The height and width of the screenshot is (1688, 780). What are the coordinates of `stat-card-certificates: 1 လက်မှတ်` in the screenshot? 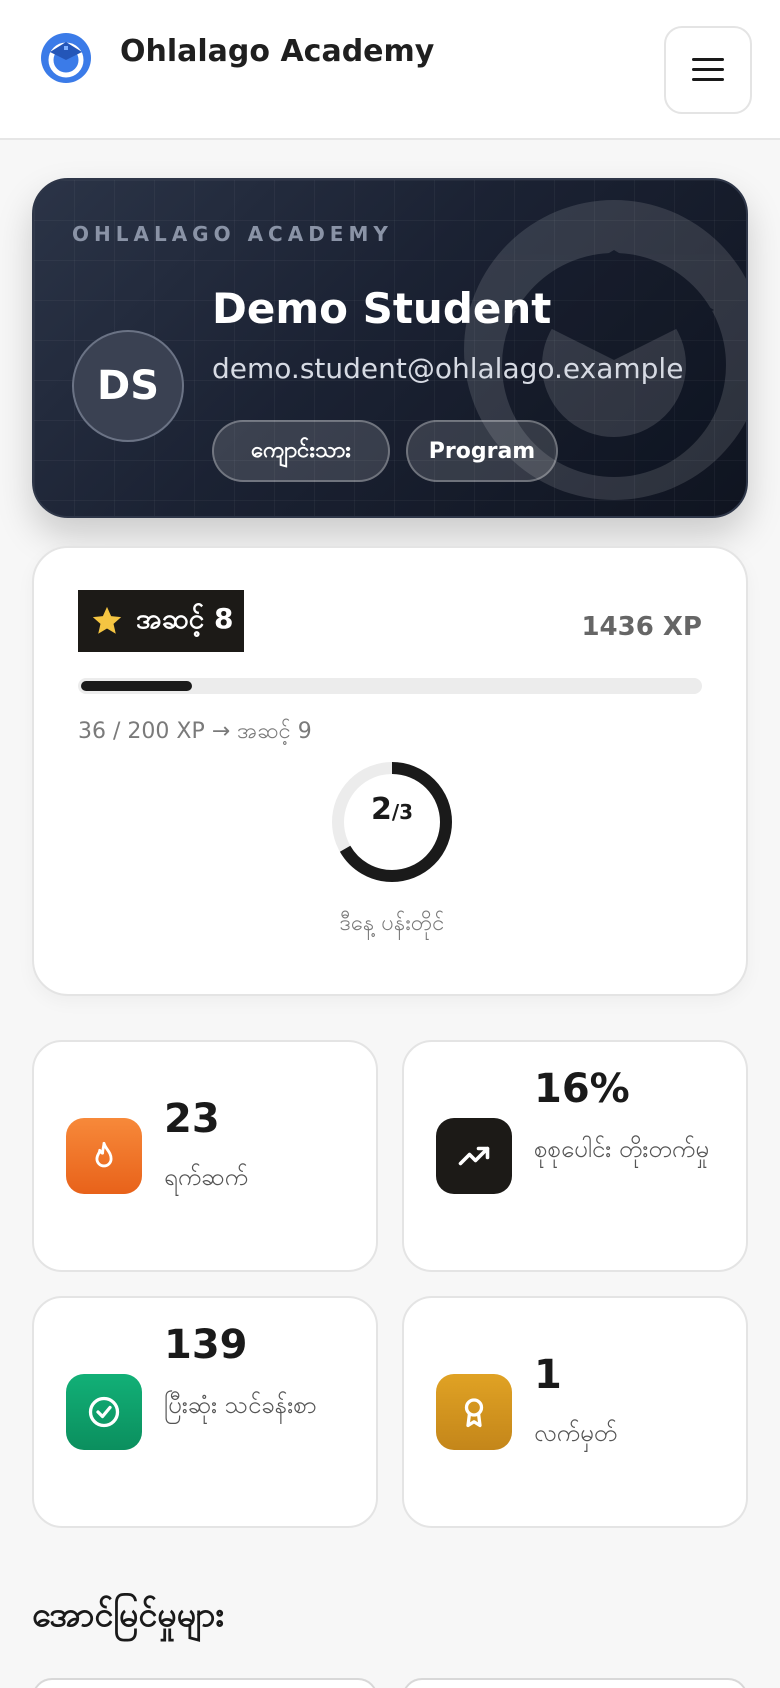 It's located at (575, 1412).